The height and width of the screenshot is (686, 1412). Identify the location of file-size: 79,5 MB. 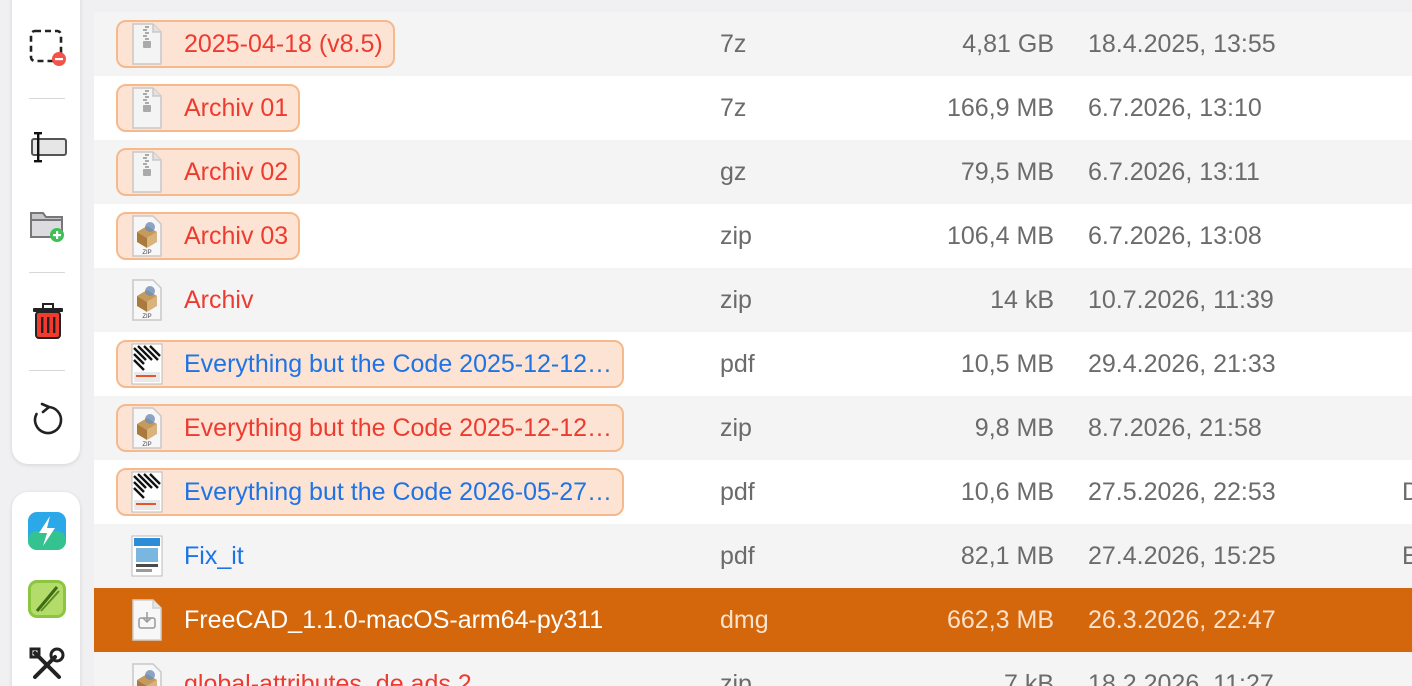
(1007, 172).